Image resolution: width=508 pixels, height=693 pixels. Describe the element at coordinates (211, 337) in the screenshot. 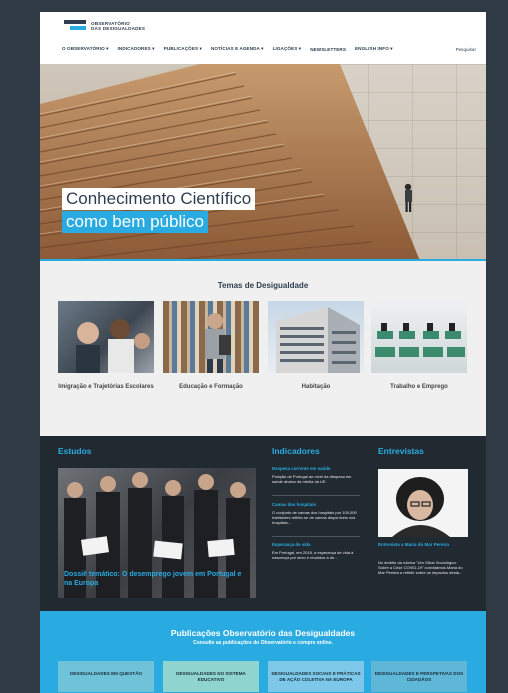

I see `tema-image-educacao` at that location.